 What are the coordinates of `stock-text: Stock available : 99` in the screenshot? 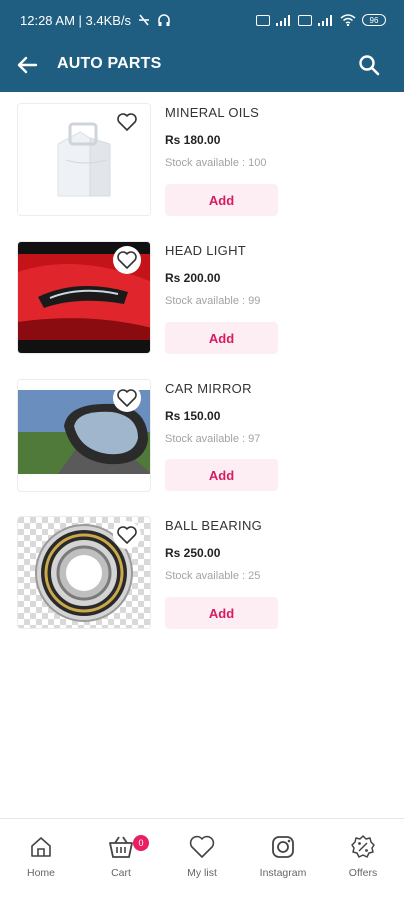 It's located at (213, 301).